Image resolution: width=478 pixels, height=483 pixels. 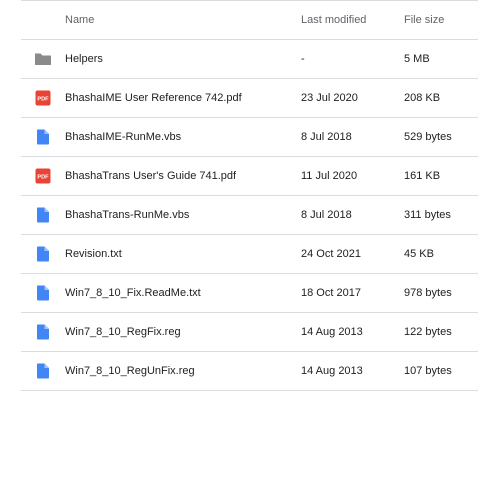 What do you see at coordinates (428, 137) in the screenshot?
I see `file-size: 529 bytes` at bounding box center [428, 137].